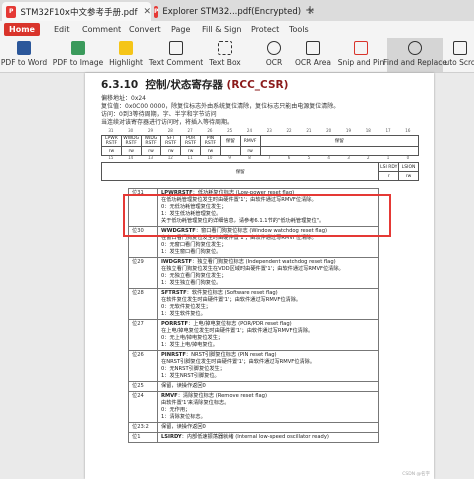 This screenshot has width=474, height=479. I want to click on word-icon, so click(24, 48).